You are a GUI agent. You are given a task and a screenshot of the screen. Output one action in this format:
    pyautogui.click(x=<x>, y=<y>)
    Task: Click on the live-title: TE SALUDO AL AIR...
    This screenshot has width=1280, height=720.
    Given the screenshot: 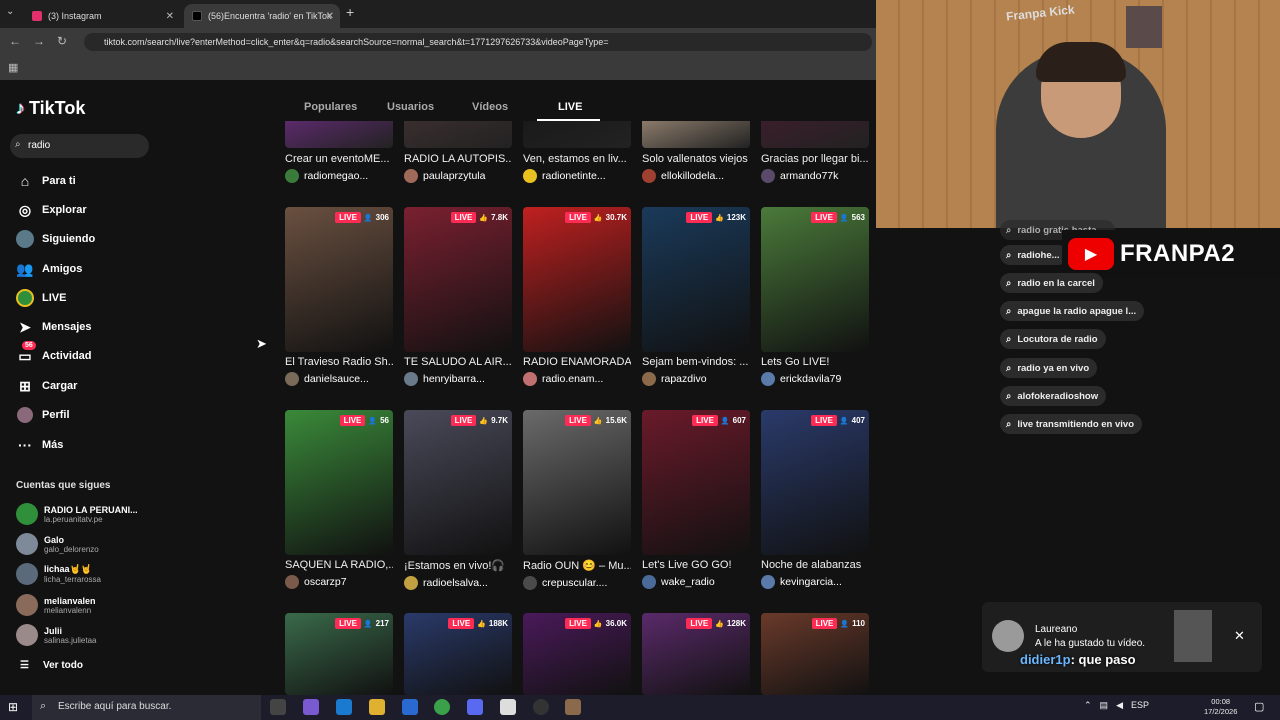 What is the action you would take?
    pyautogui.click(x=458, y=362)
    